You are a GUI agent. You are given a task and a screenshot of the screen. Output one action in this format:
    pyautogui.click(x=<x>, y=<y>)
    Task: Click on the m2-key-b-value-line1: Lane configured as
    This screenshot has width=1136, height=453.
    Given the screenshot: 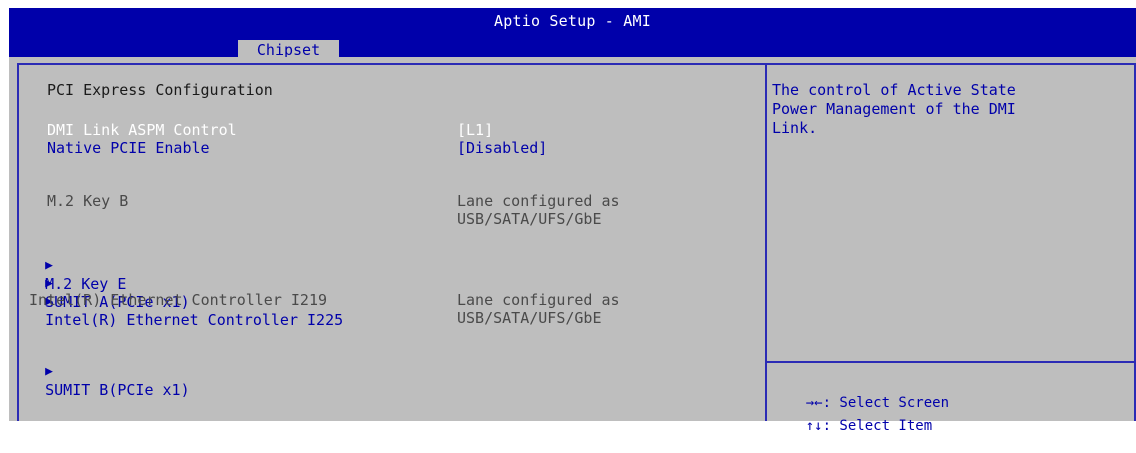 What is the action you would take?
    pyautogui.click(x=538, y=201)
    